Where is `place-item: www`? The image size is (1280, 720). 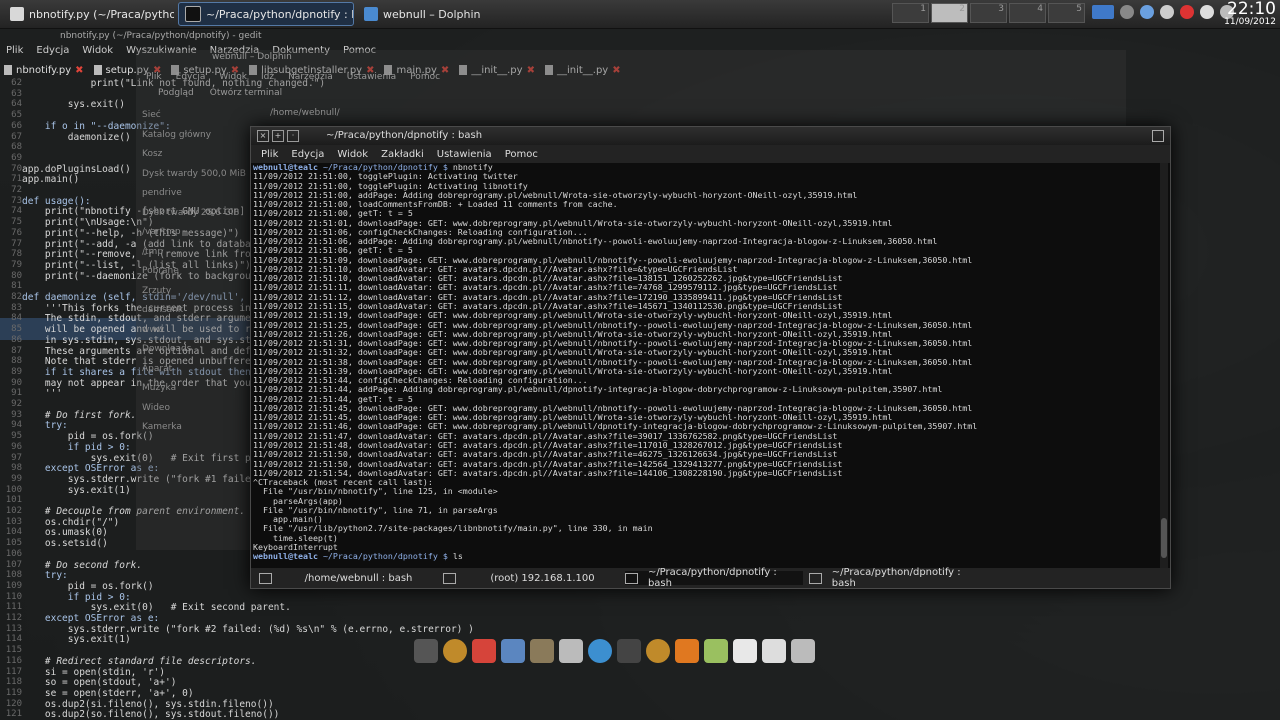 place-item: www is located at coordinates (202, 335).